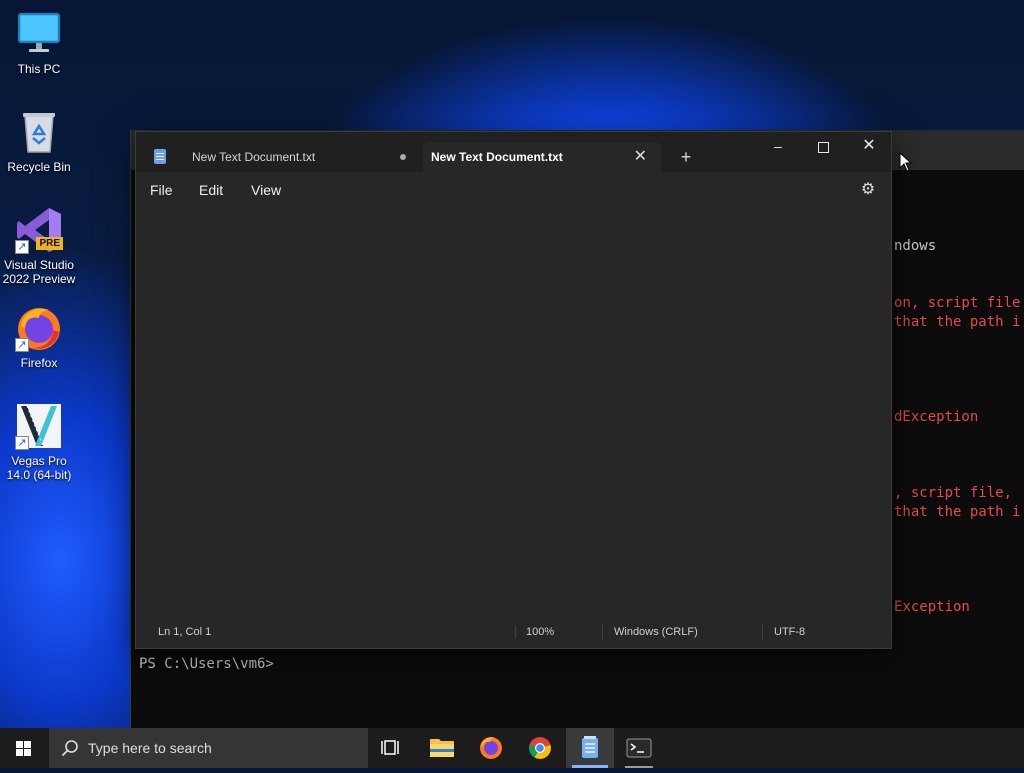 The width and height of the screenshot is (1024, 773). I want to click on terminal-icon, so click(639, 748).